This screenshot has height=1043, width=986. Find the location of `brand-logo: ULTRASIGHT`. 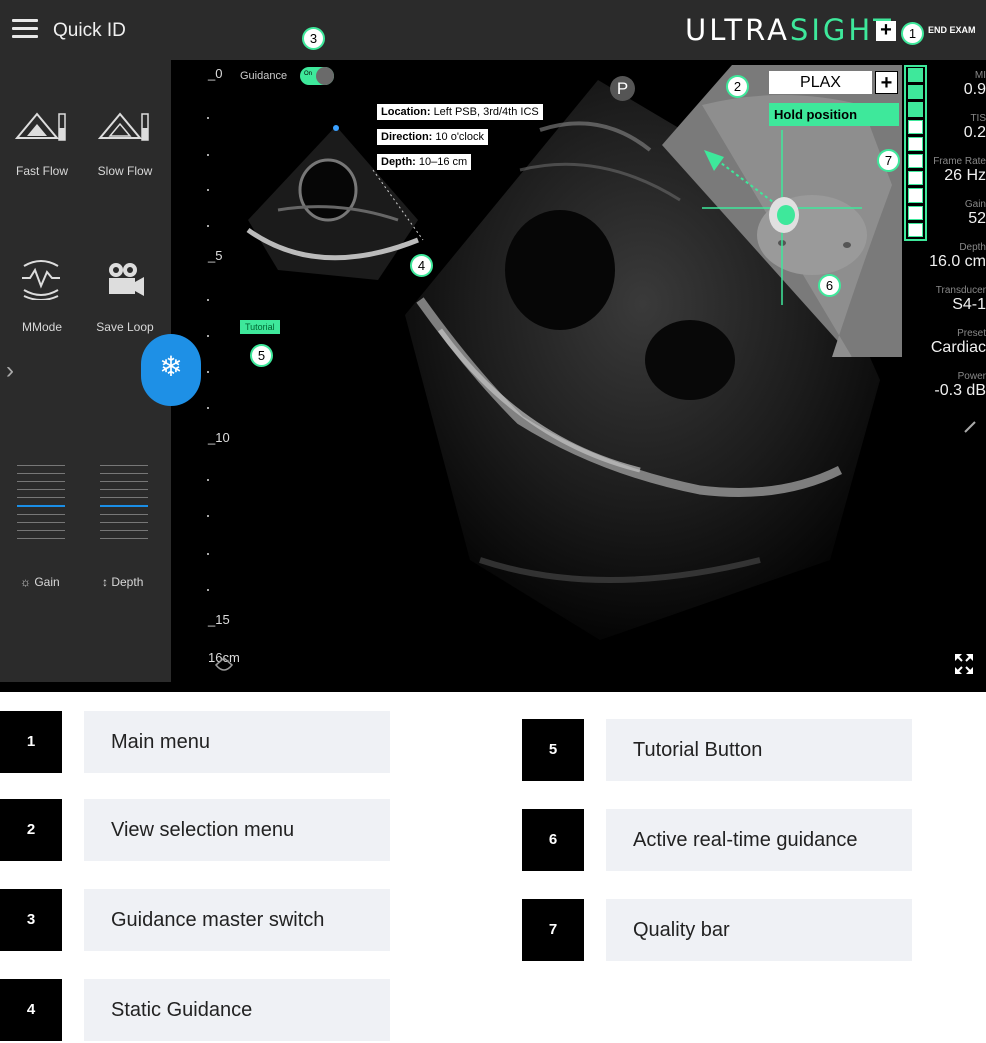

brand-logo: ULTRASIGHT is located at coordinates (789, 30).